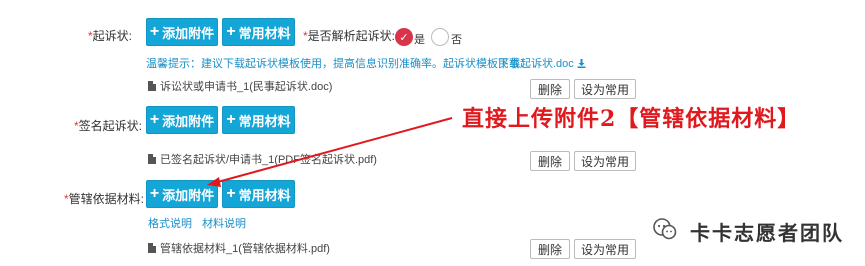  What do you see at coordinates (258, 32) in the screenshot?
I see `complaint-common-materials-button: + 常用材料` at bounding box center [258, 32].